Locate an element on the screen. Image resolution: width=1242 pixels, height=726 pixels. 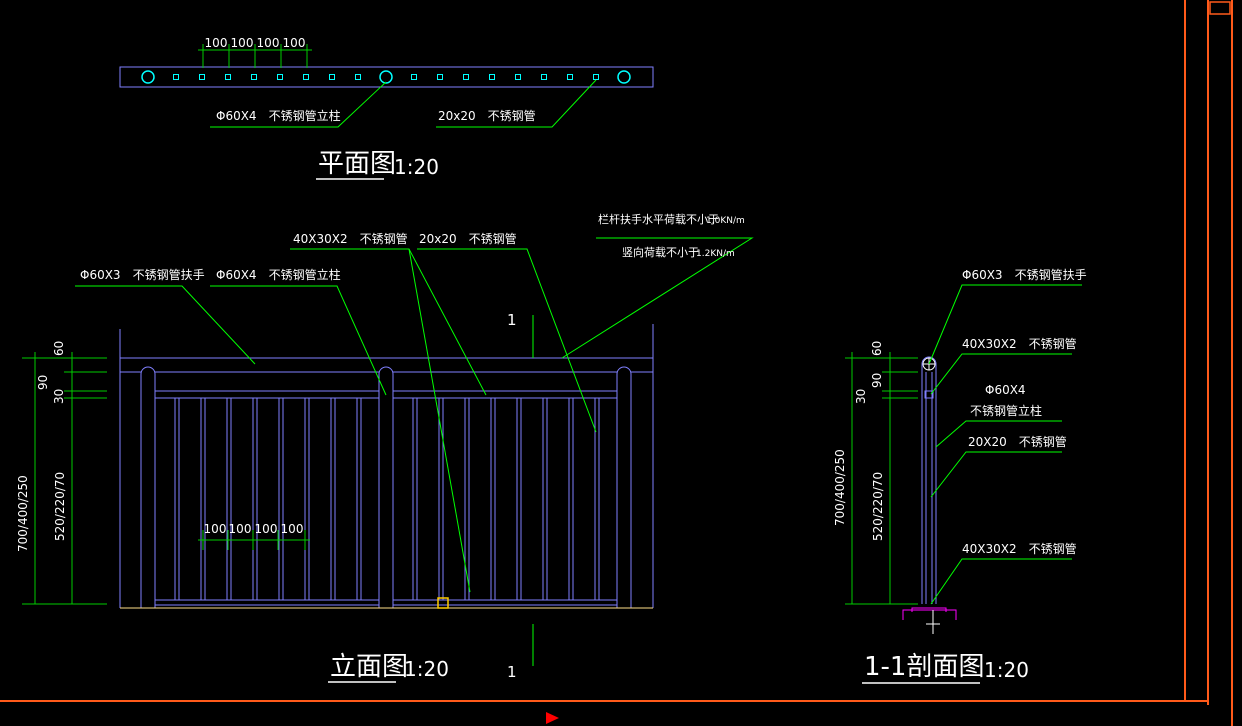
section-dim-inner: 520/220/70 is located at coordinates (878, 506).